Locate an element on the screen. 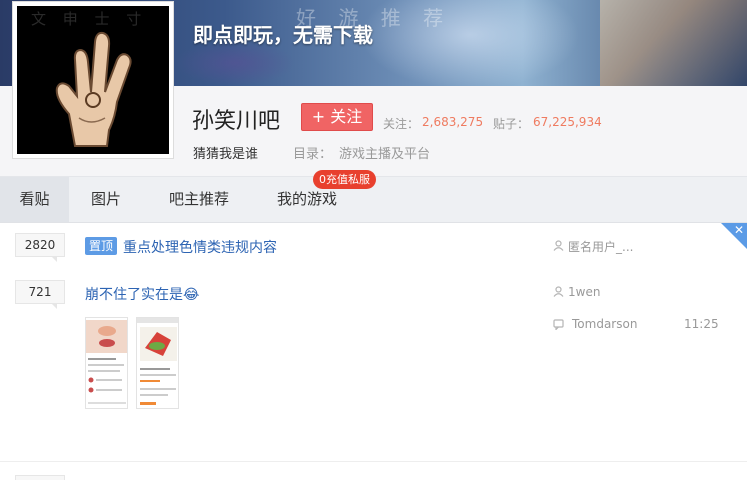  close-icon: ✕ is located at coordinates (739, 230).